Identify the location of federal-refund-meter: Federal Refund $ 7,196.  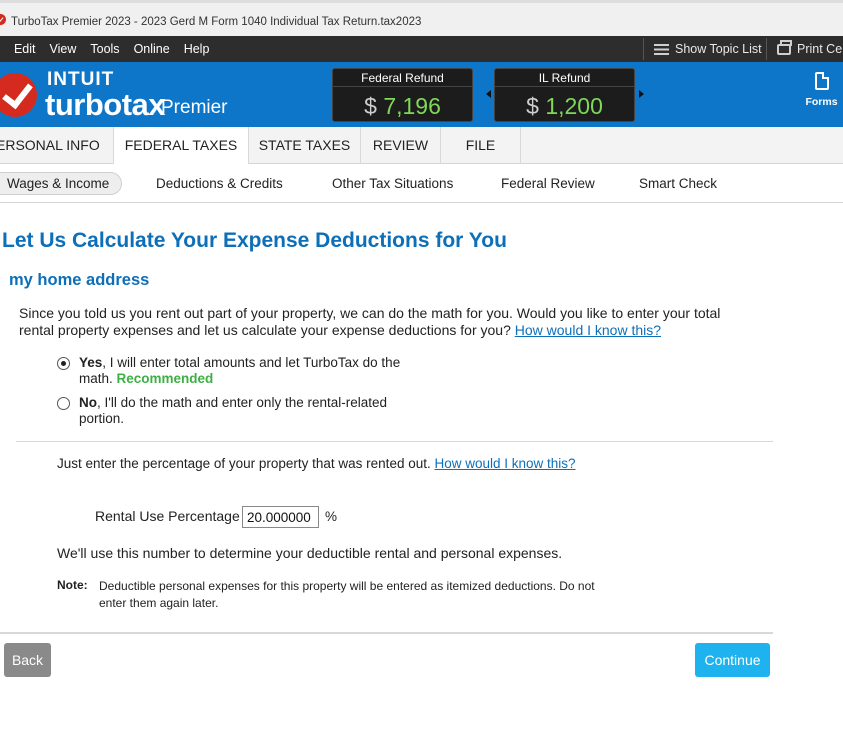
(402, 95).